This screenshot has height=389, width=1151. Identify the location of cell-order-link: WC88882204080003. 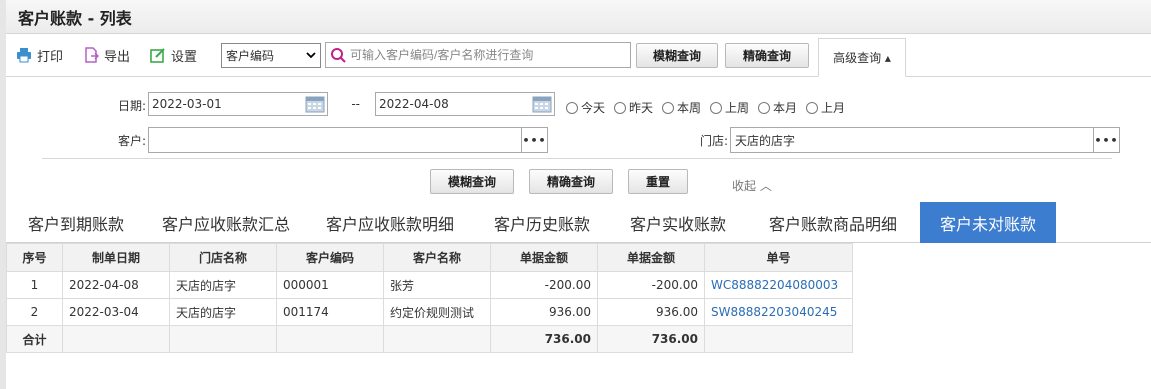
(778, 285).